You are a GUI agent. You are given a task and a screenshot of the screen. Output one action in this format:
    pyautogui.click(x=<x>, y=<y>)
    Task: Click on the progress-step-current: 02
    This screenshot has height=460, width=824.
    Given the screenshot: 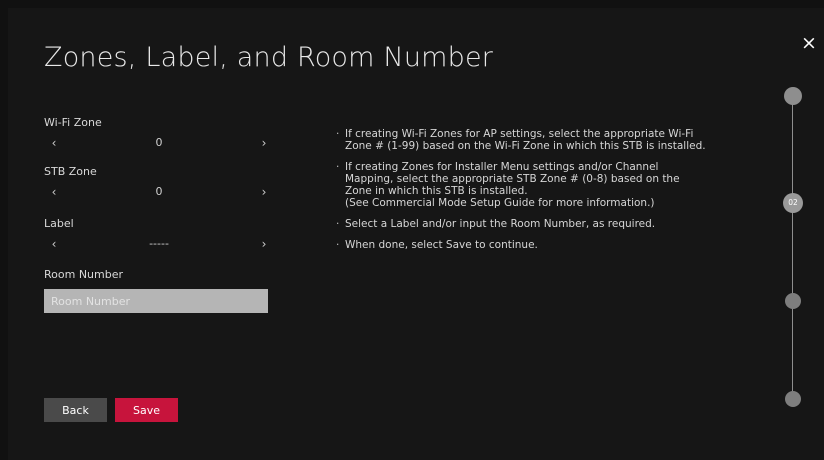 What is the action you would take?
    pyautogui.click(x=793, y=203)
    